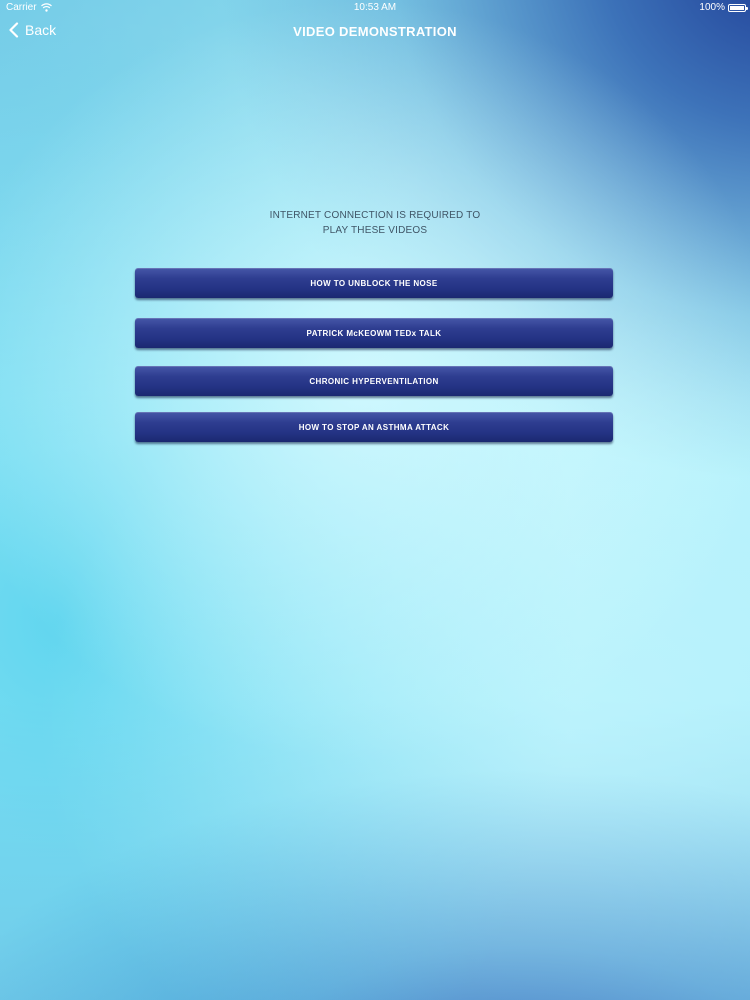 The image size is (750, 1000). I want to click on notice-line-2: PLAY THESE VIDEOS, so click(375, 230).